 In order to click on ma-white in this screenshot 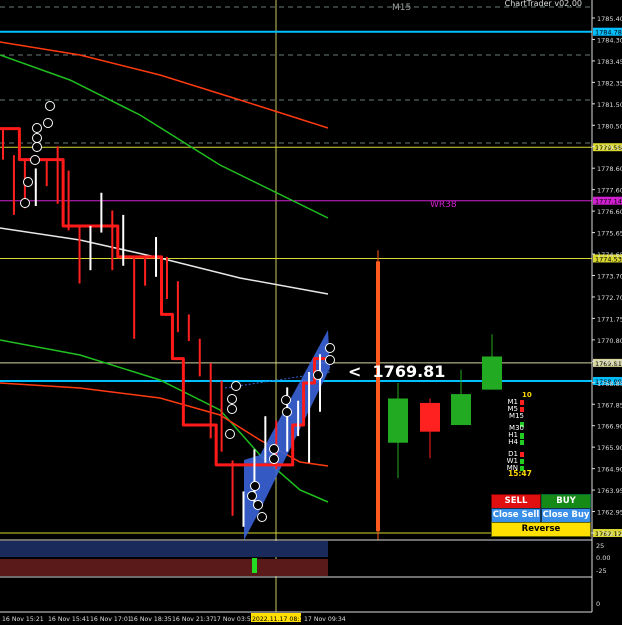, I will do `click(164, 261)`.